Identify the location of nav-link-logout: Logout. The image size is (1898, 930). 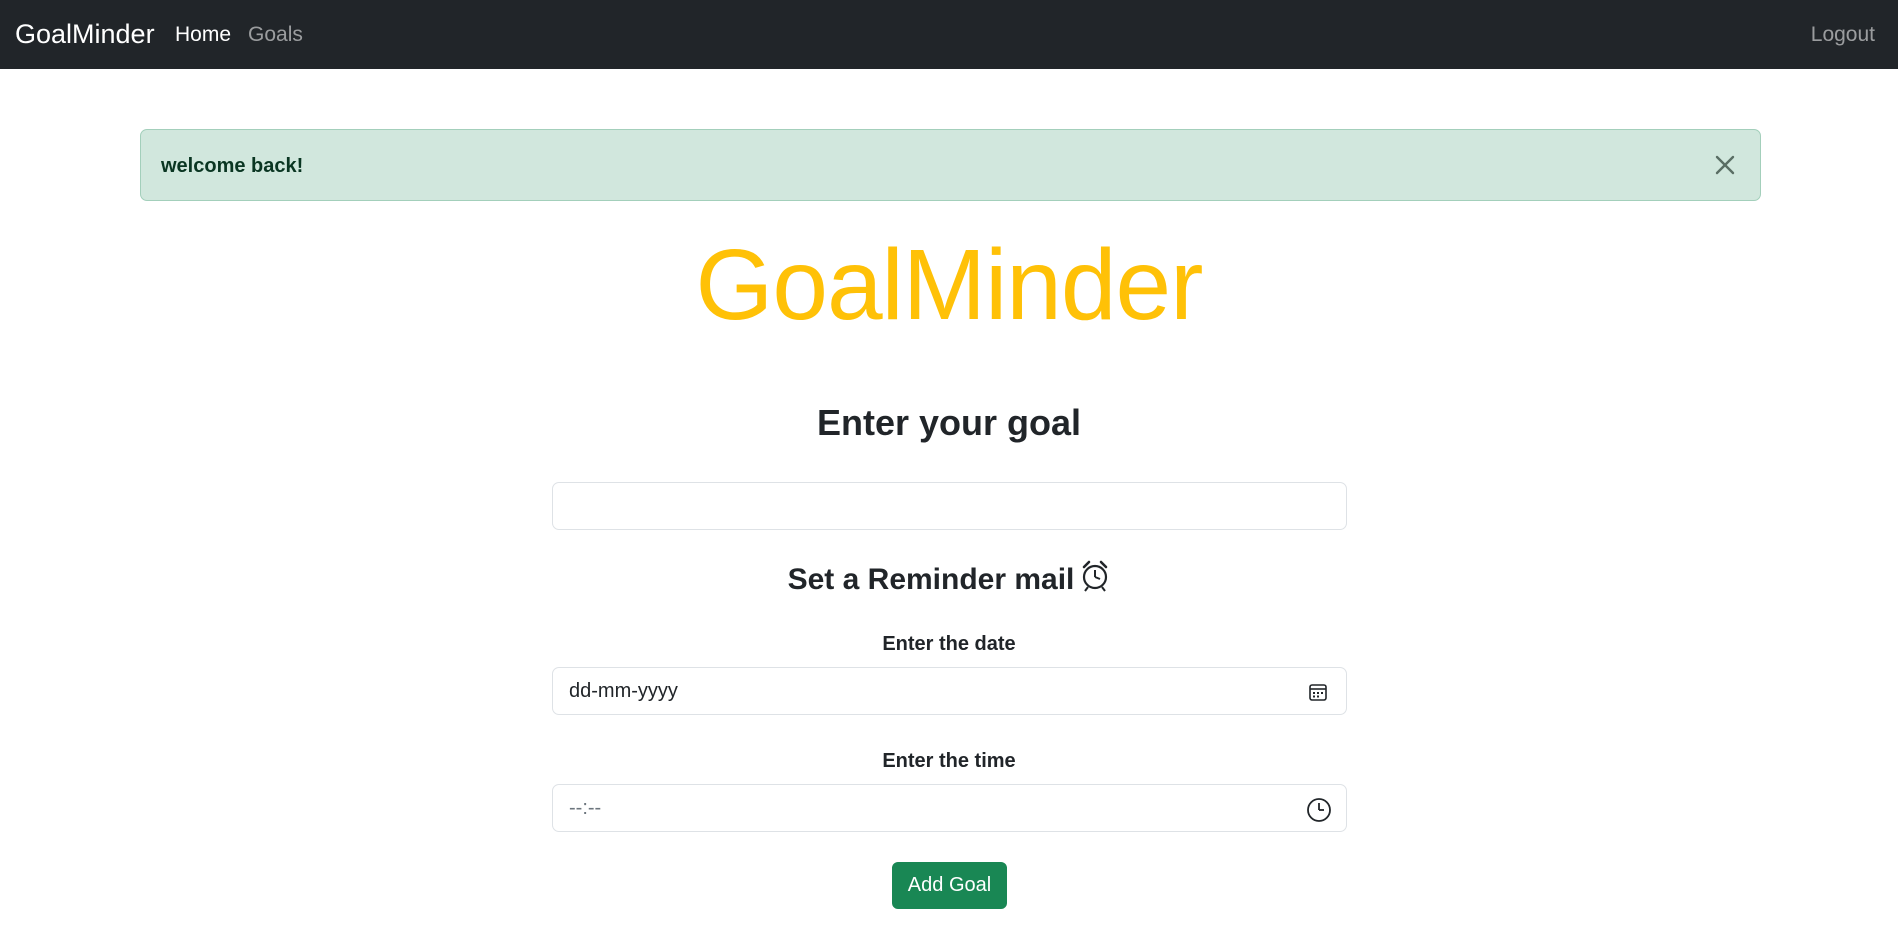
(1843, 35).